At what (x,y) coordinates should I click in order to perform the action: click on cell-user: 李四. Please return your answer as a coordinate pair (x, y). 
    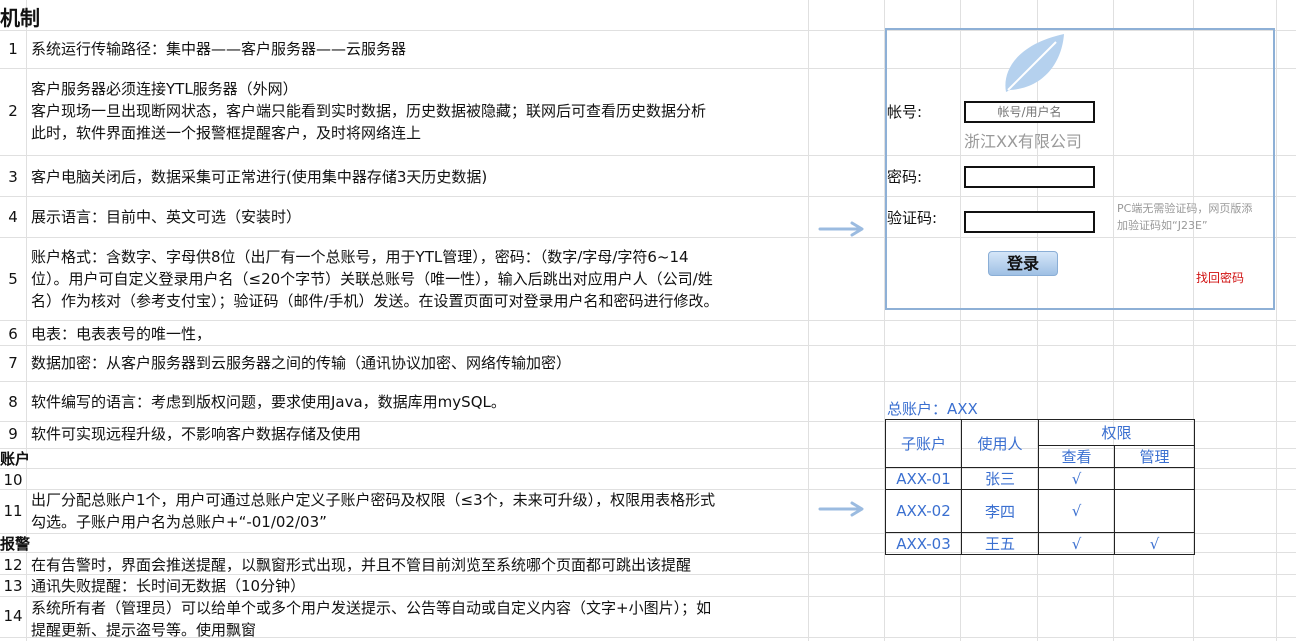
    Looking at the image, I should click on (1000, 511).